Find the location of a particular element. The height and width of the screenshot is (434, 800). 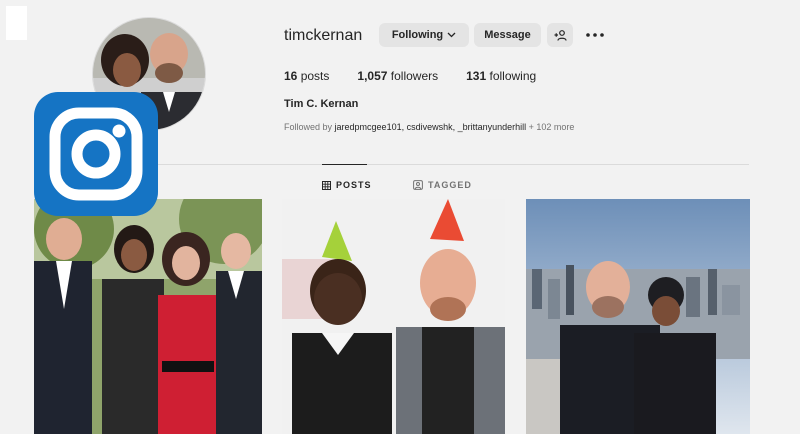

instagram-icon is located at coordinates (96, 154).